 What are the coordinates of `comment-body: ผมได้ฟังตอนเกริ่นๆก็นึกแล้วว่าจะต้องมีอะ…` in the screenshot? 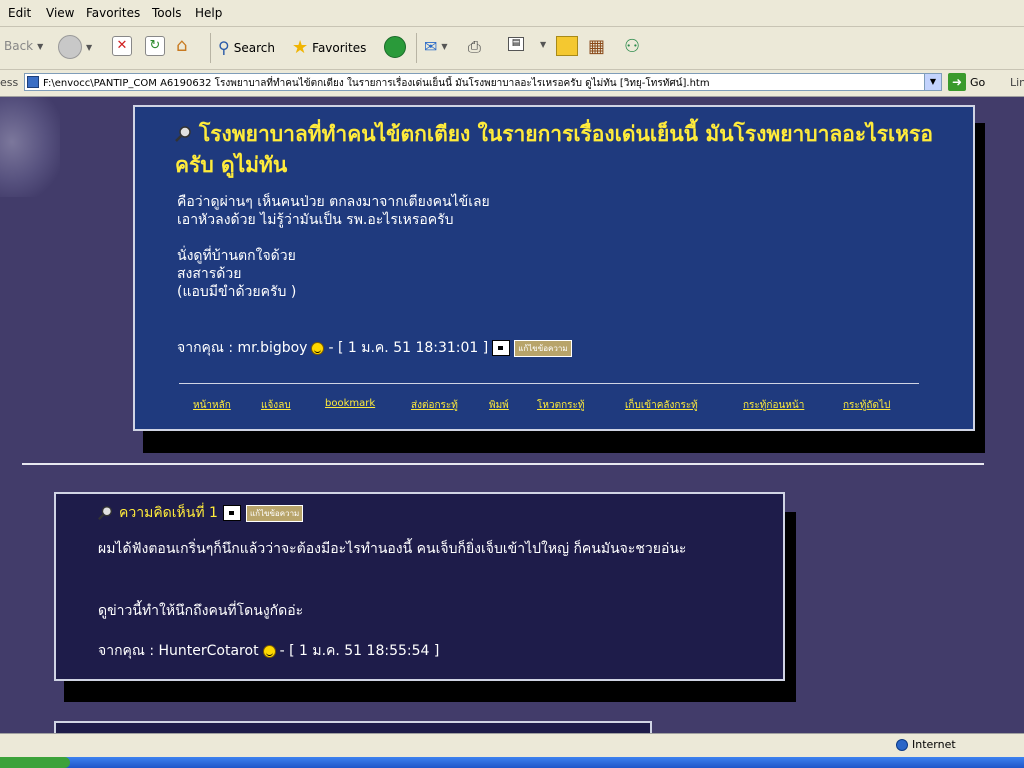 It's located at (392, 580).